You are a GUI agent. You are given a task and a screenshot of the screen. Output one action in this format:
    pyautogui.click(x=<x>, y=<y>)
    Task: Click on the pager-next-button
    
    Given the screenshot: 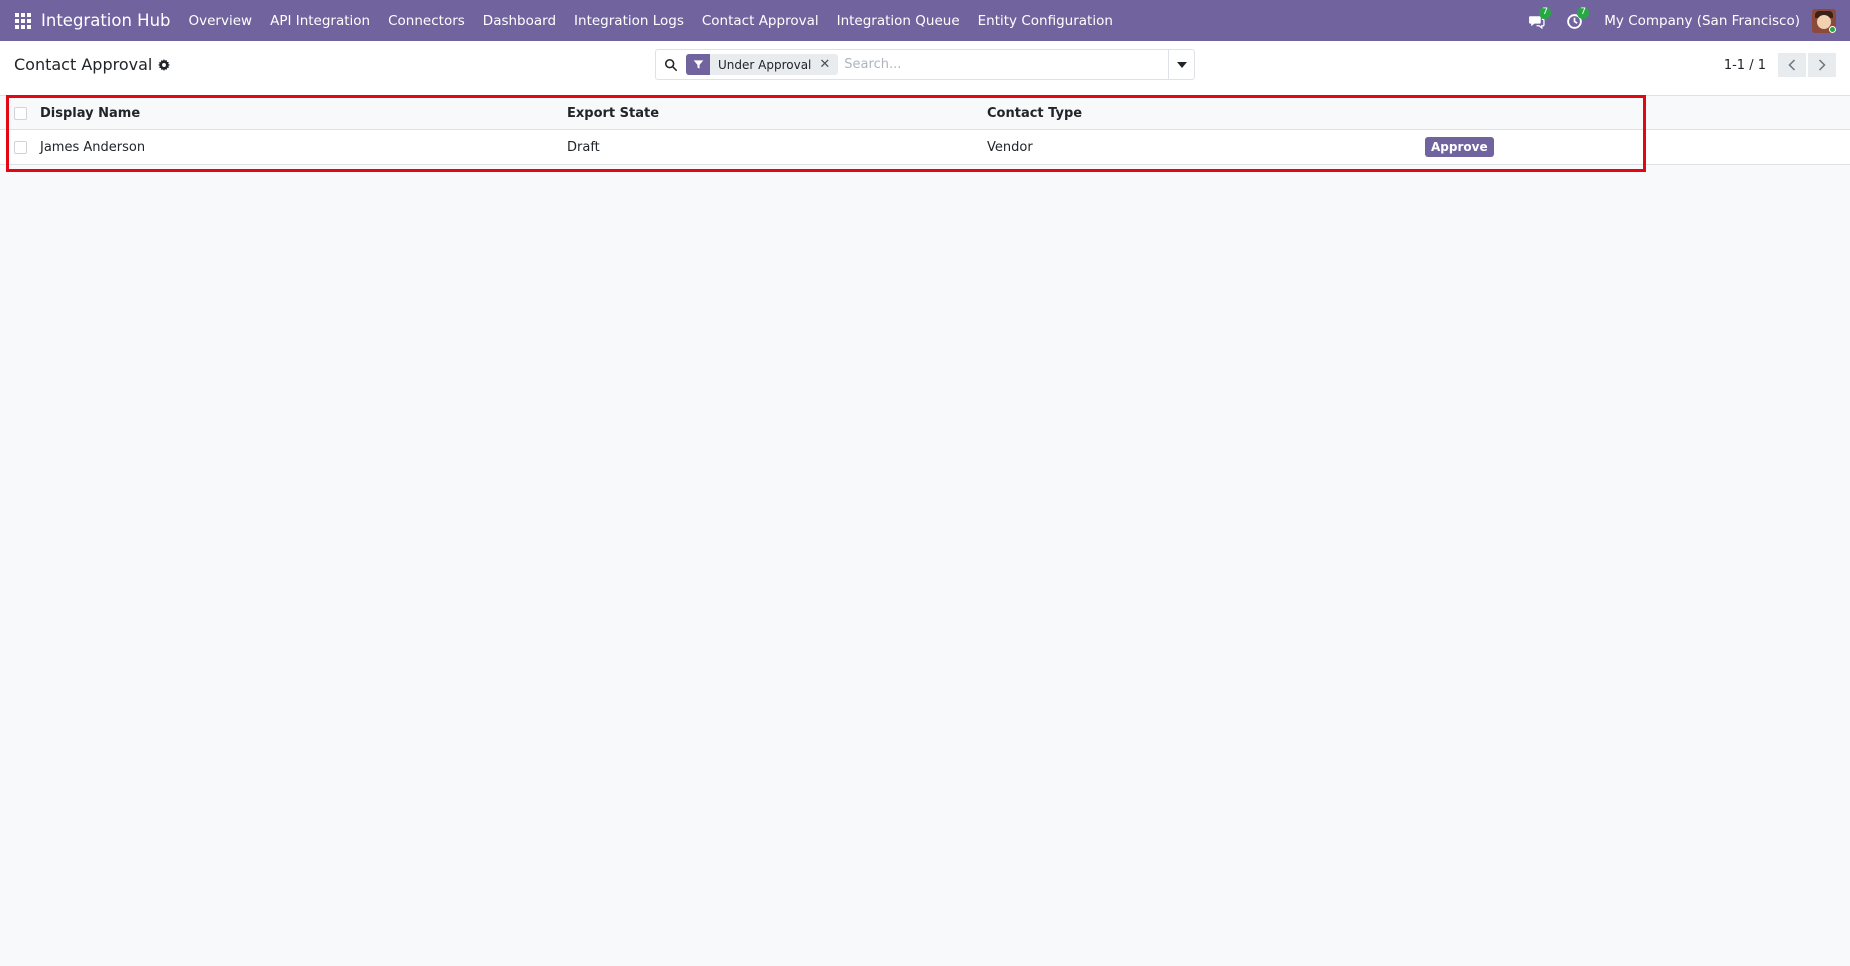 What is the action you would take?
    pyautogui.click(x=1822, y=65)
    